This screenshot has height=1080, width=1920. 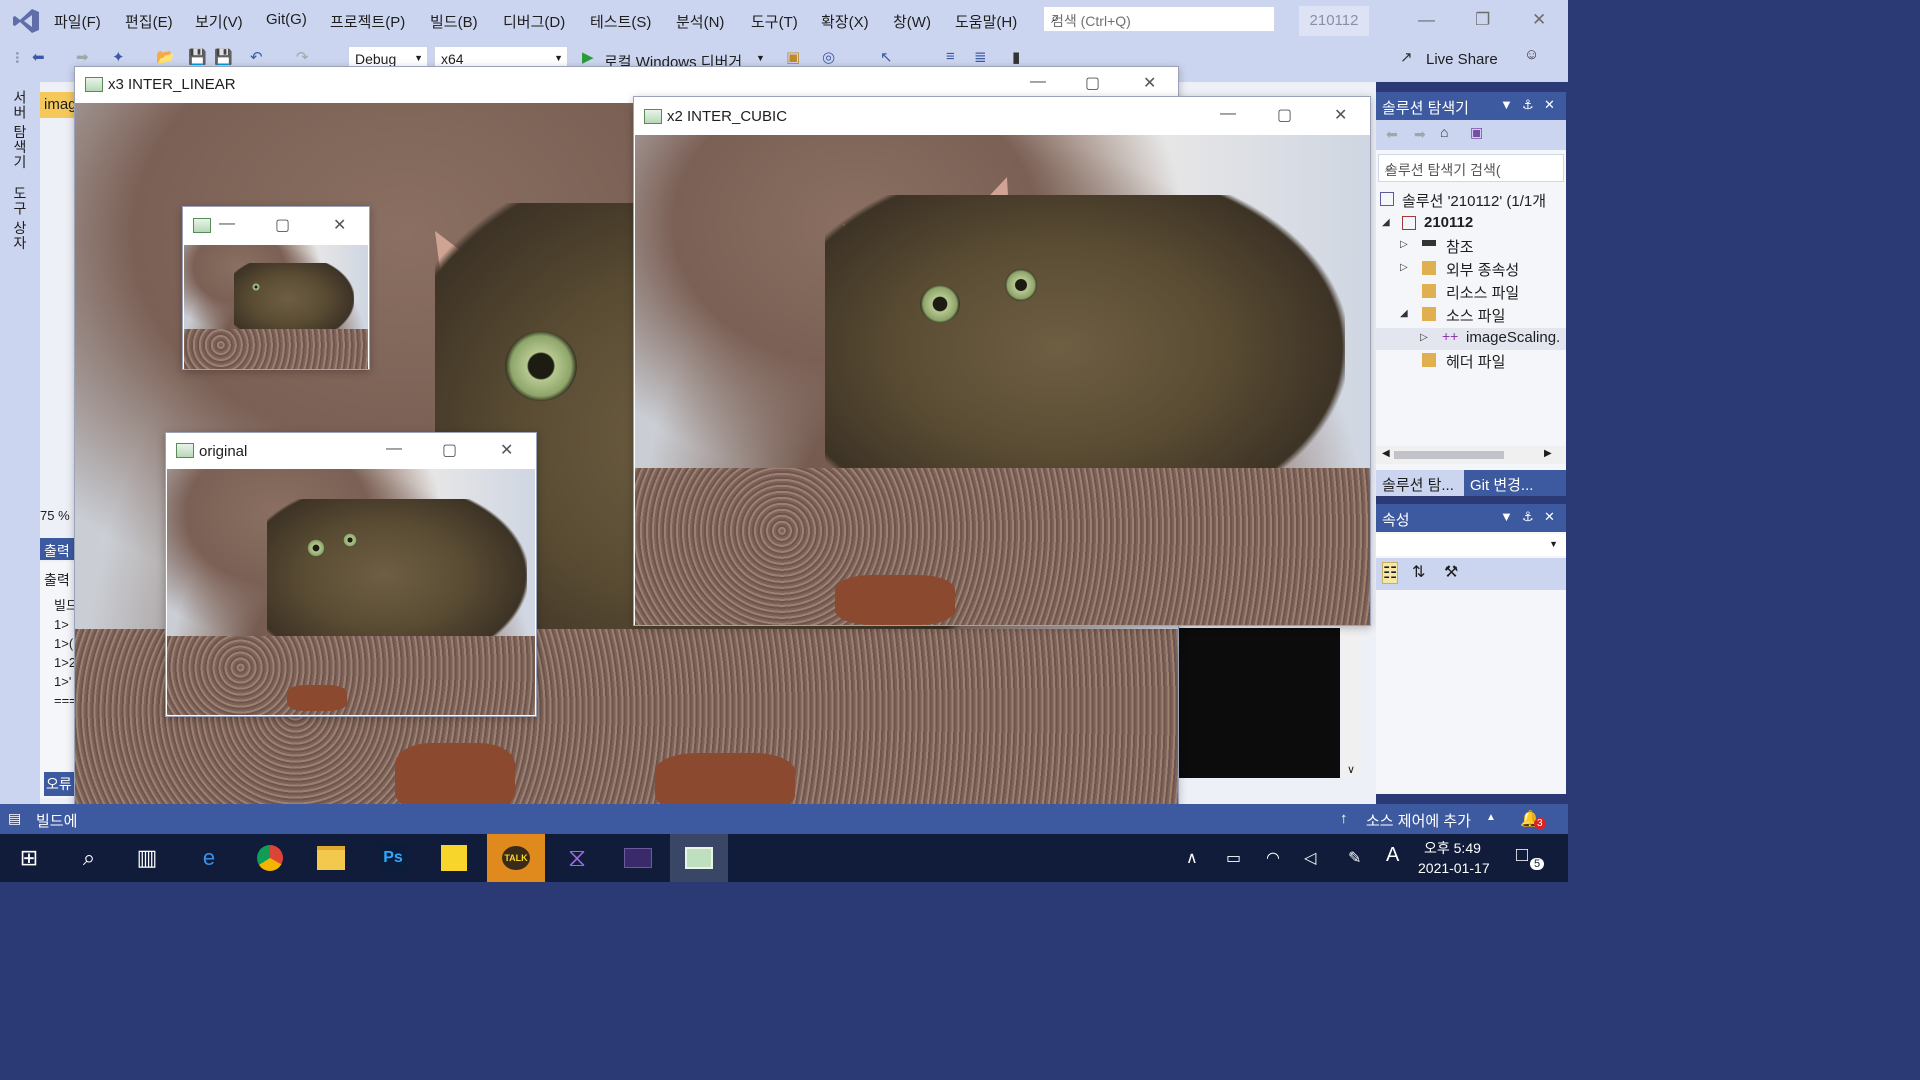 I want to click on home-icon: ⌂, so click(x=1444, y=132).